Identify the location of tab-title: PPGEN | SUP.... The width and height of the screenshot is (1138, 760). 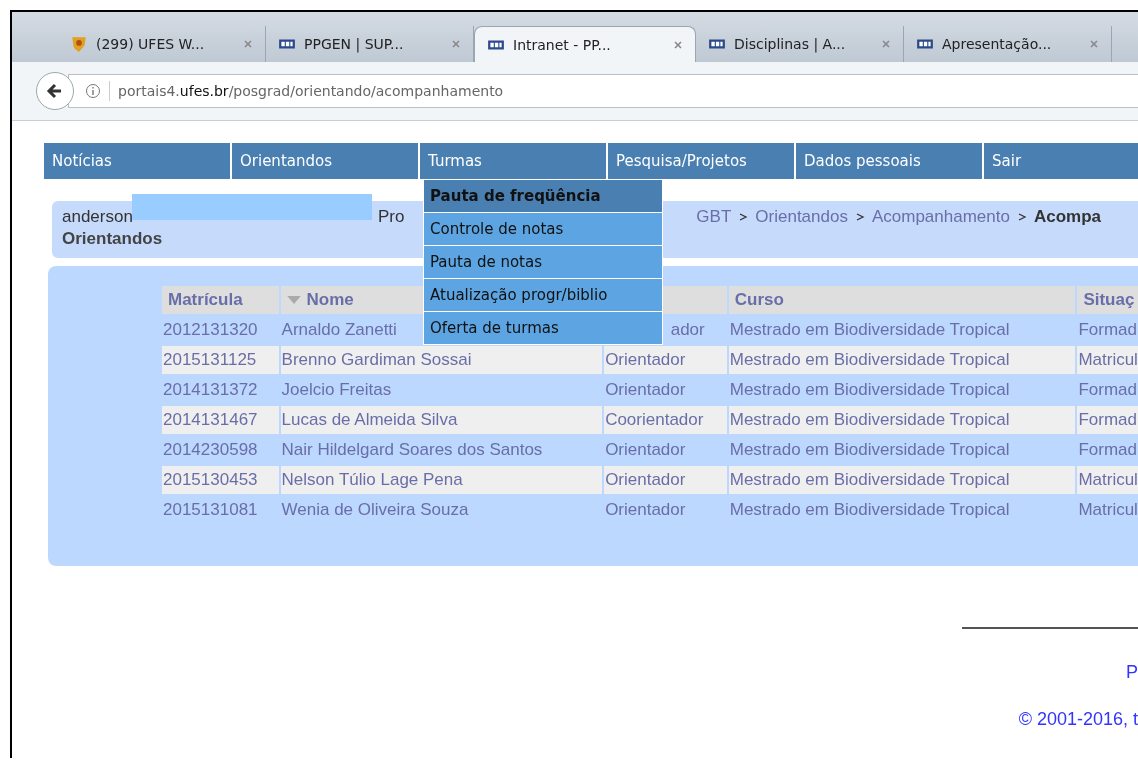
(354, 44).